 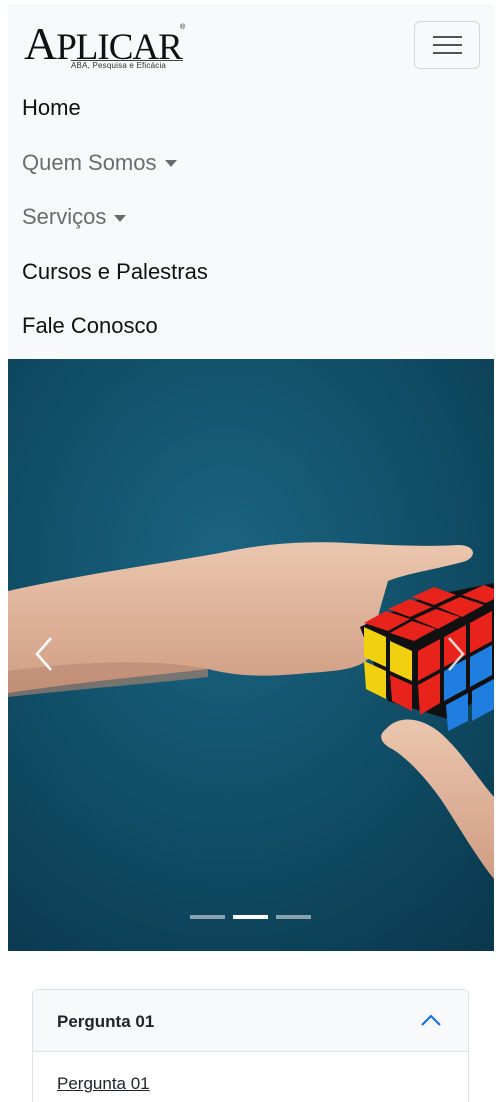 I want to click on nav-item-home: Home, so click(x=115, y=108).